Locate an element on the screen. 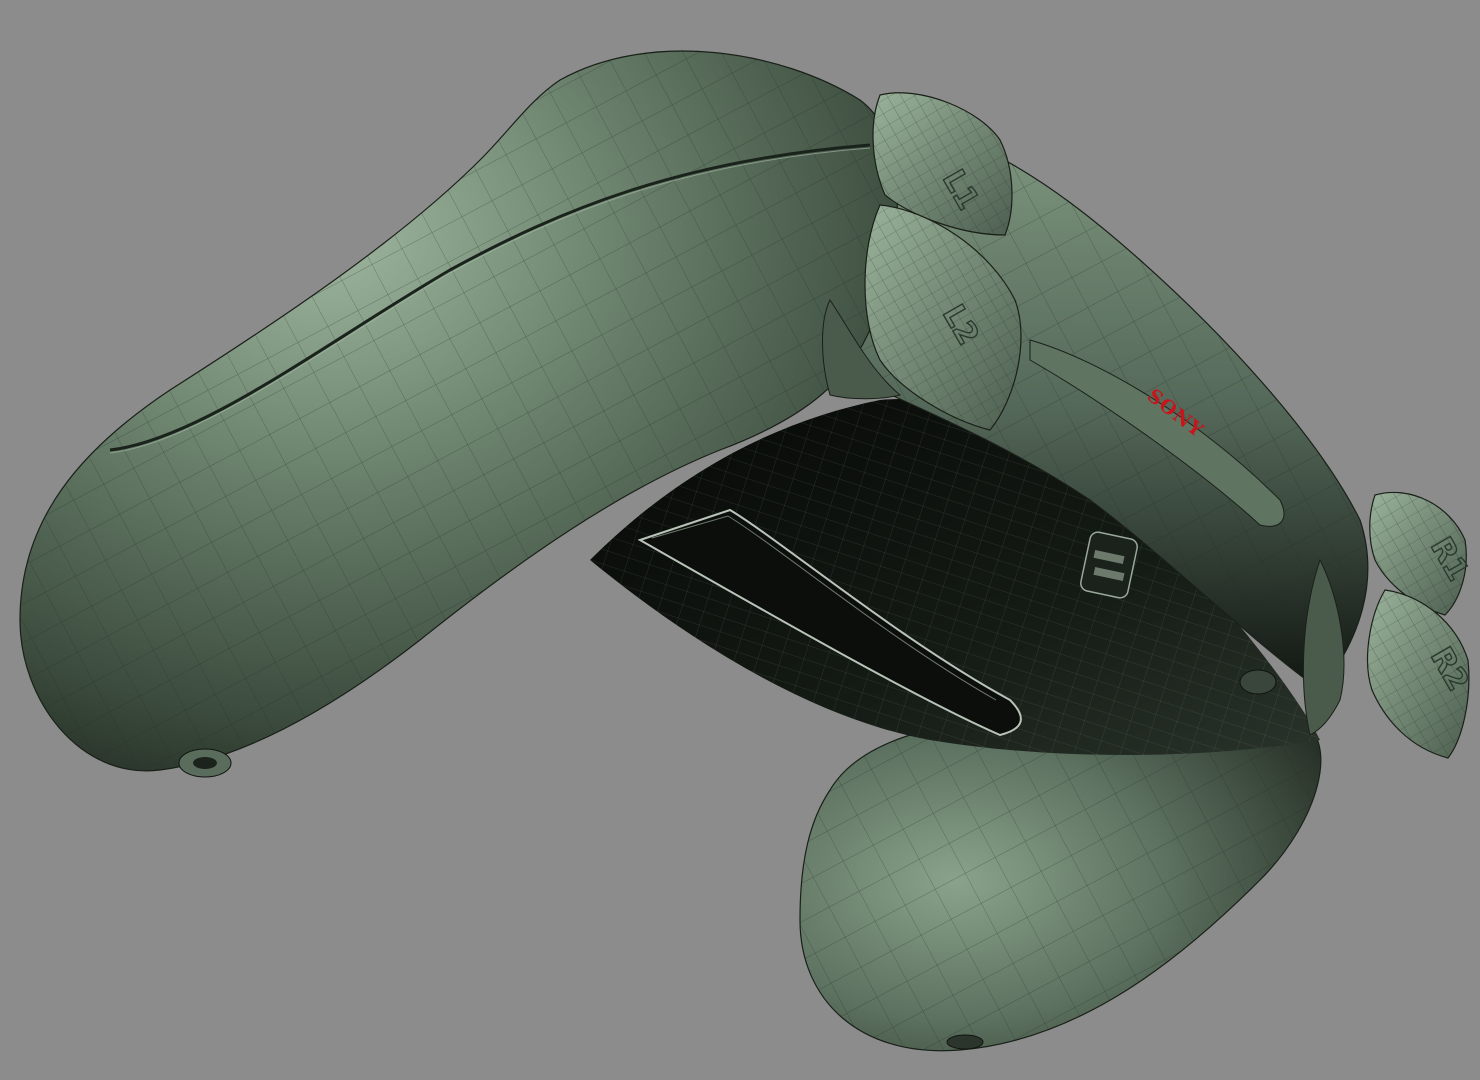  body-screw is located at coordinates (1258, 682).